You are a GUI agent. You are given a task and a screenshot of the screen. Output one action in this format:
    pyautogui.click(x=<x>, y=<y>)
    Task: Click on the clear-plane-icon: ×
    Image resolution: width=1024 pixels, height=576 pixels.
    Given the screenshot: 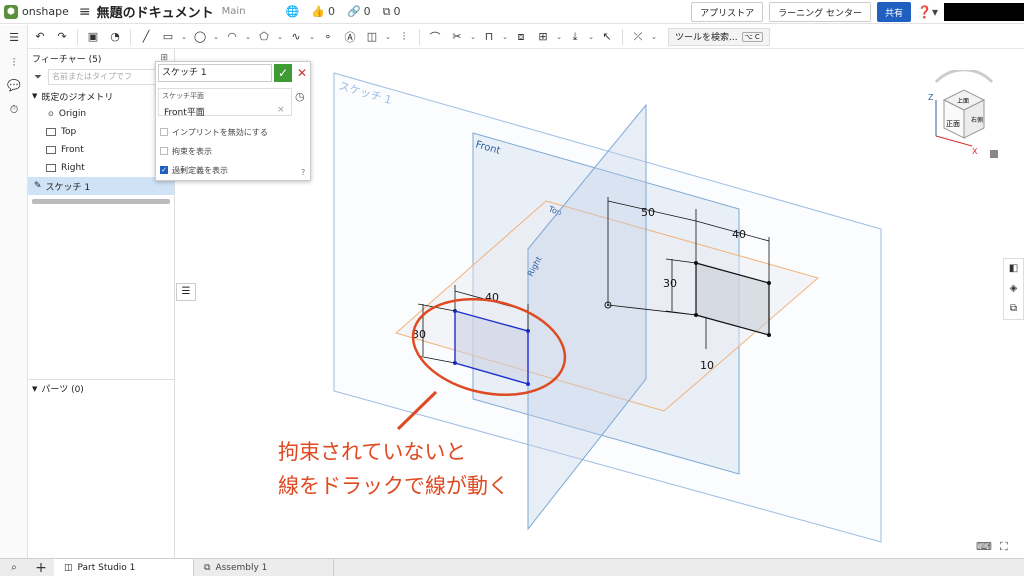 What is the action you would take?
    pyautogui.click(x=281, y=110)
    